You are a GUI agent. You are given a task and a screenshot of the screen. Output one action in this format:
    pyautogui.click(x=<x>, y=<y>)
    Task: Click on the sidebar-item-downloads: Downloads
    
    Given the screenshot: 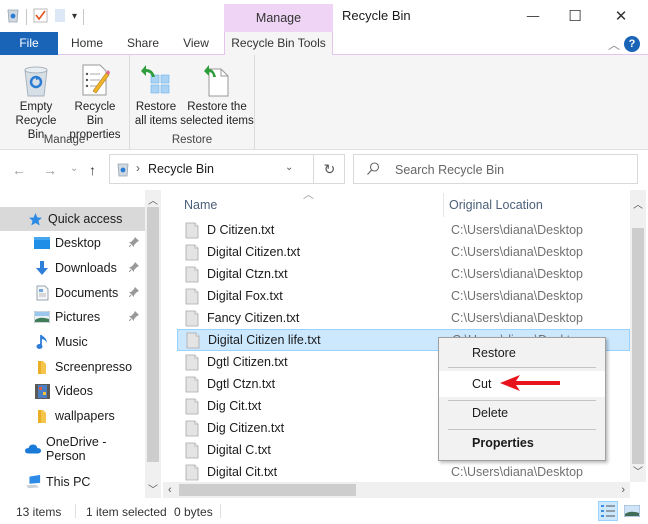 What is the action you would take?
    pyautogui.click(x=72, y=268)
    